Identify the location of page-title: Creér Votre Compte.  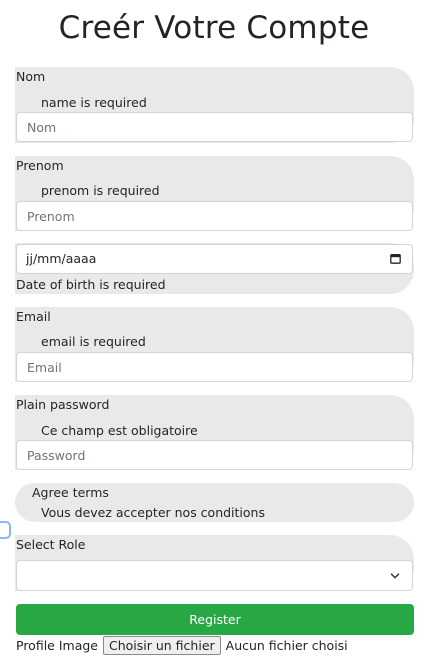
(214, 28).